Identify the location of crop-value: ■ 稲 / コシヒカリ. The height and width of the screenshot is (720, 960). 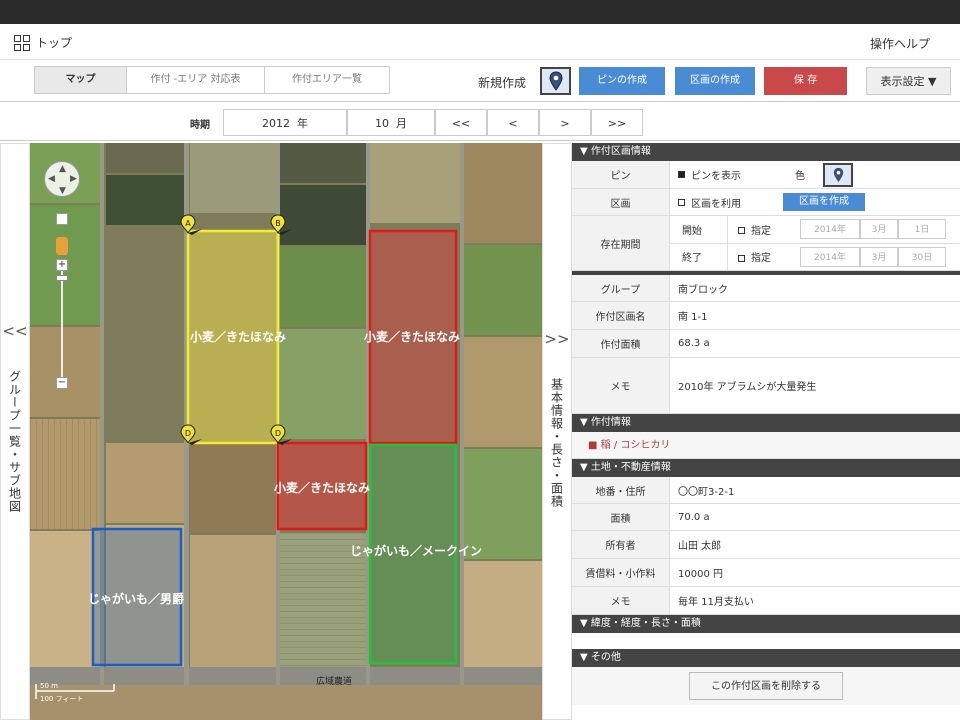
(766, 445).